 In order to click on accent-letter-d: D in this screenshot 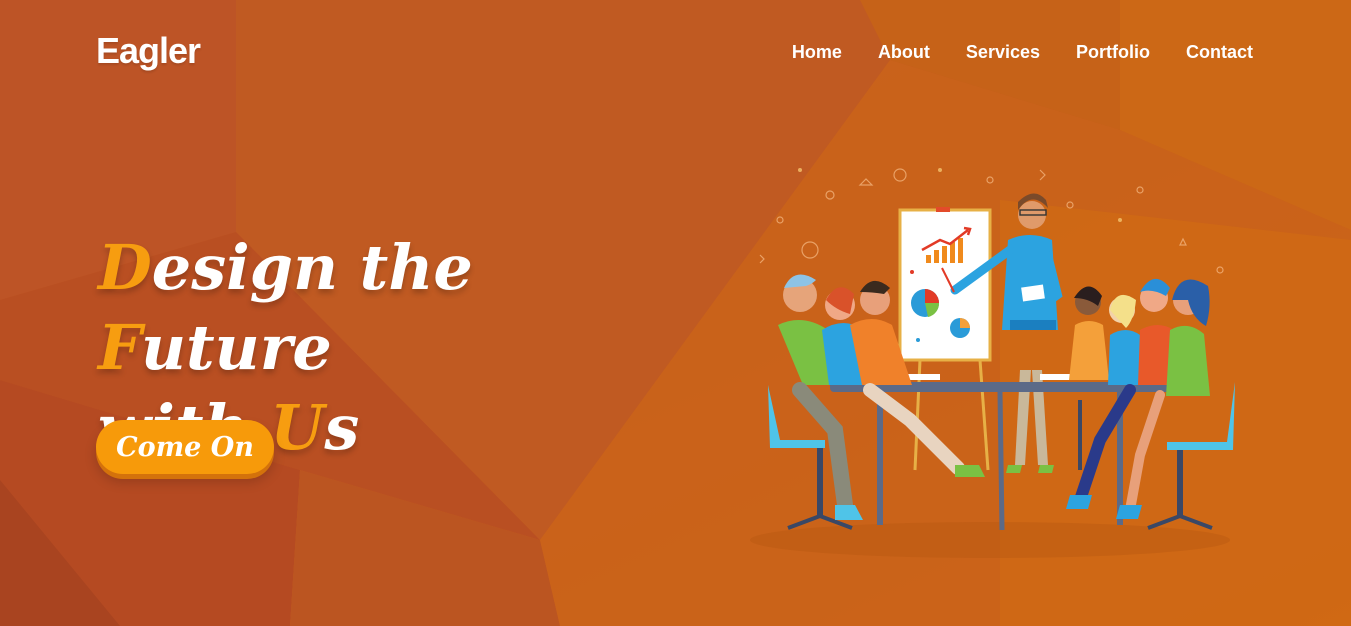, I will do `click(125, 267)`.